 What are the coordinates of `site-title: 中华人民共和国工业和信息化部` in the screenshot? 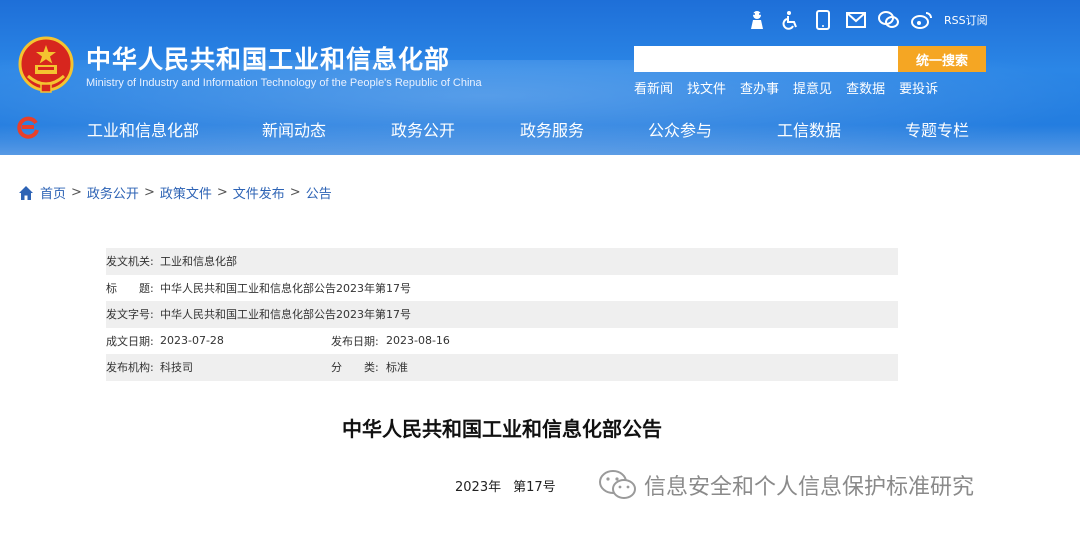 It's located at (268, 58).